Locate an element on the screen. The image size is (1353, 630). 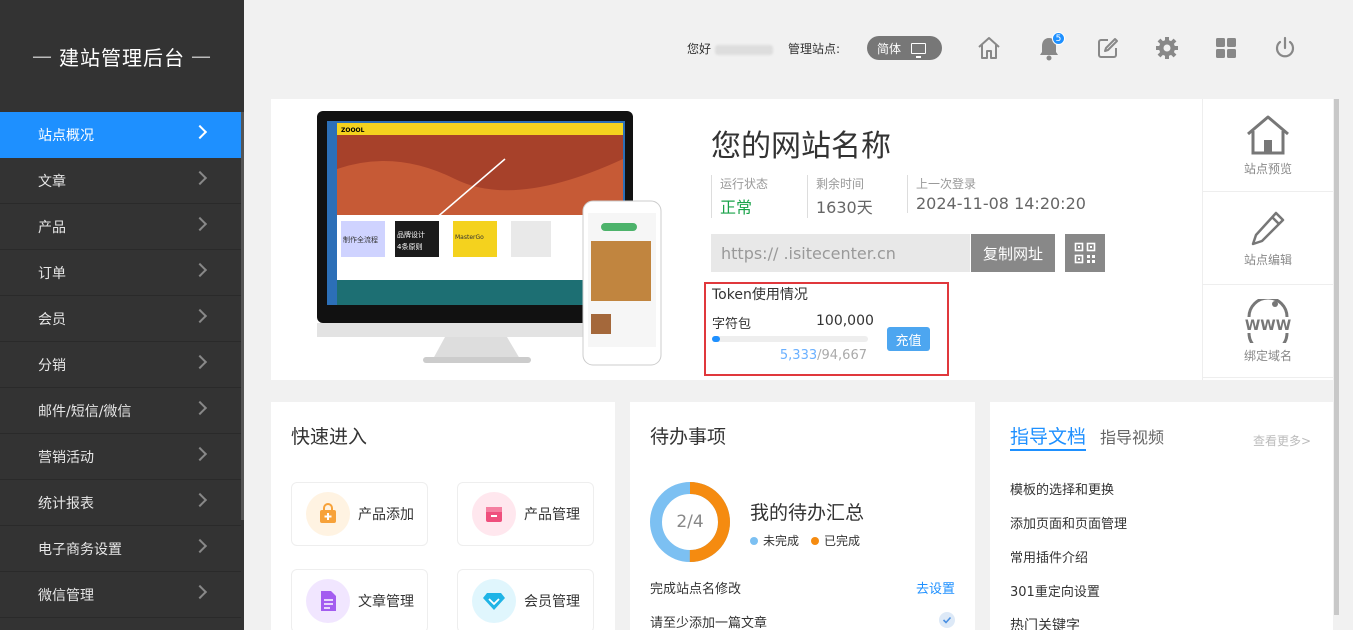
package-label: 字符包 is located at coordinates (732, 324).